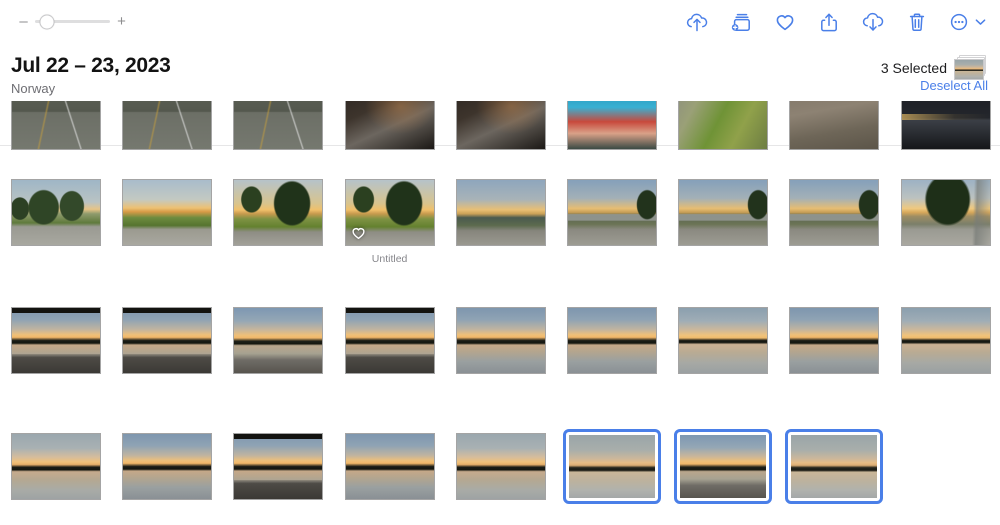  What do you see at coordinates (873, 22) in the screenshot?
I see `download-from-icloud-button` at bounding box center [873, 22].